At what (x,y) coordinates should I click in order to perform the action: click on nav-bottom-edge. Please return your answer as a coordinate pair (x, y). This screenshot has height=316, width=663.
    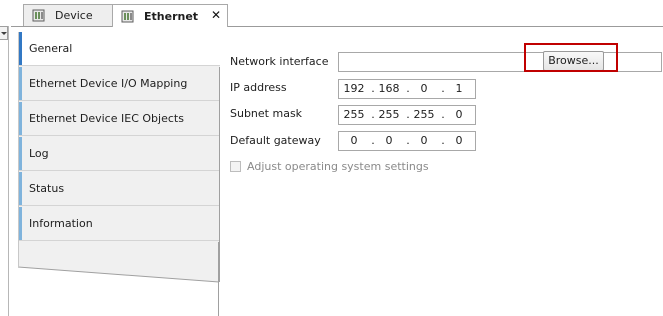
    Looking at the image, I should click on (118, 279).